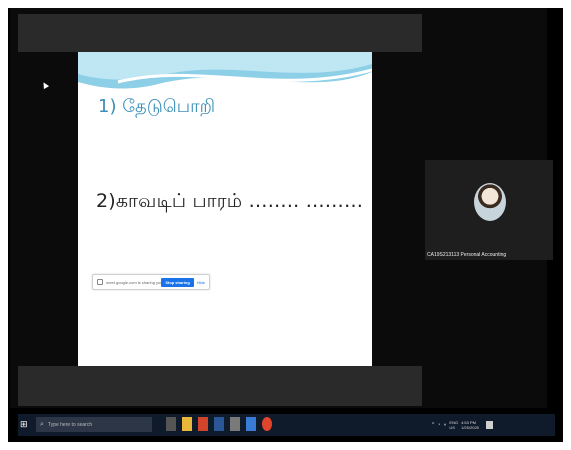 This screenshot has width=571, height=450. Describe the element at coordinates (201, 282) in the screenshot. I see `hide-button: Hide` at that location.